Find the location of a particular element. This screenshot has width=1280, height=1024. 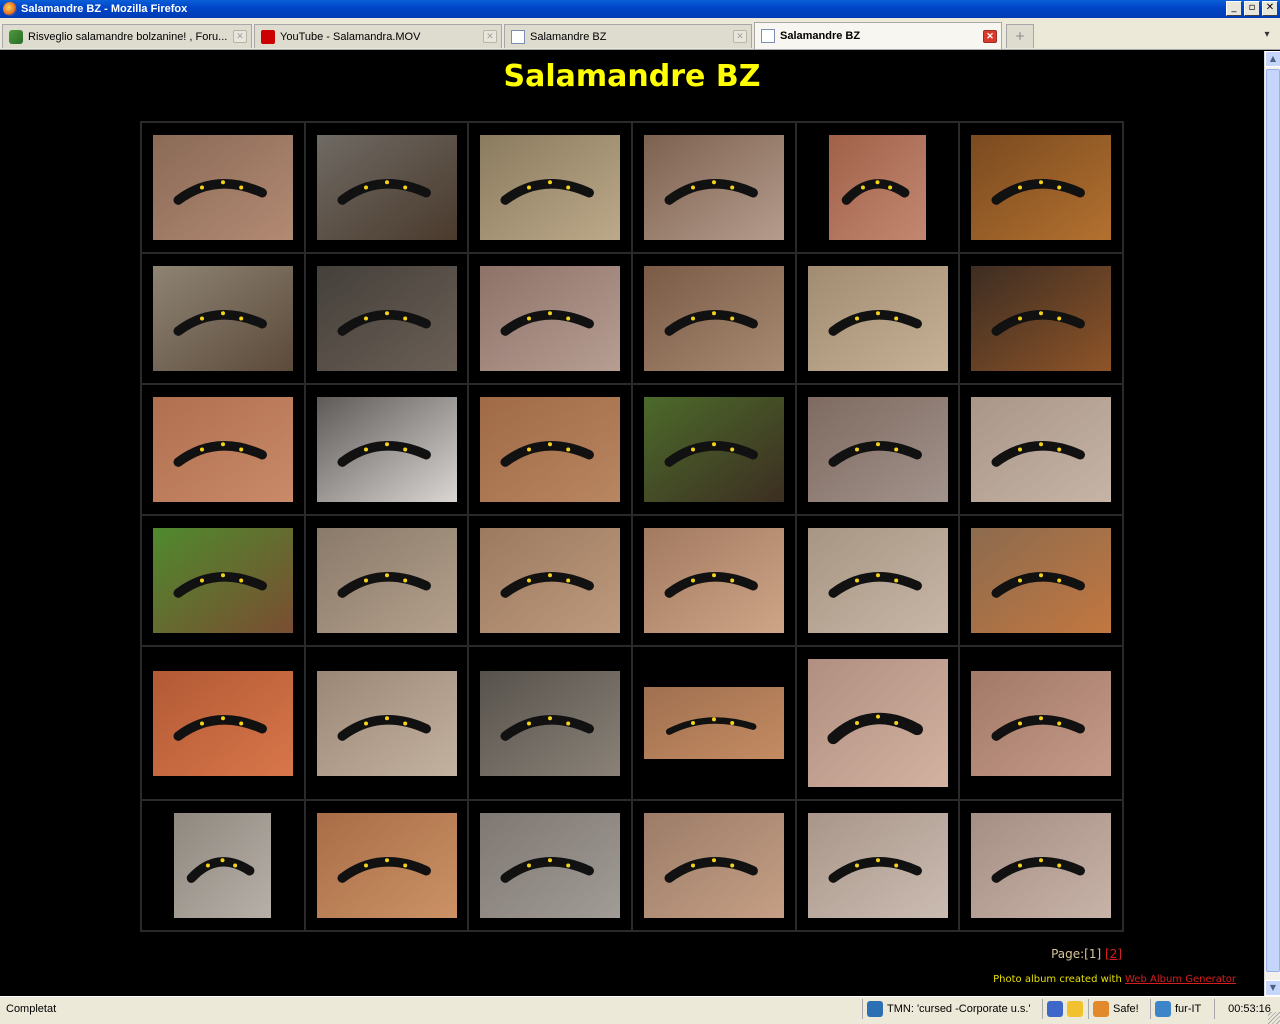

safe-icon is located at coordinates (1101, 1009).